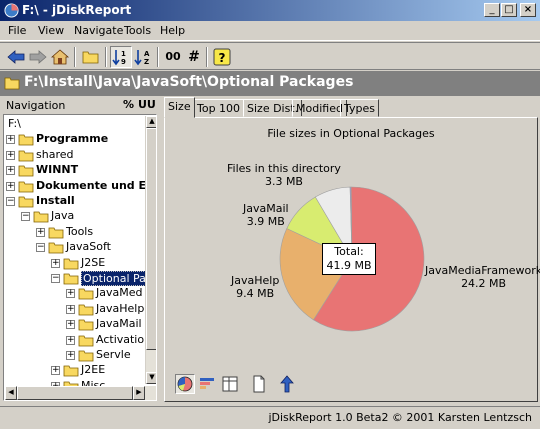 This screenshot has height=429, width=540. I want to click on forward-icon, so click(38, 57).